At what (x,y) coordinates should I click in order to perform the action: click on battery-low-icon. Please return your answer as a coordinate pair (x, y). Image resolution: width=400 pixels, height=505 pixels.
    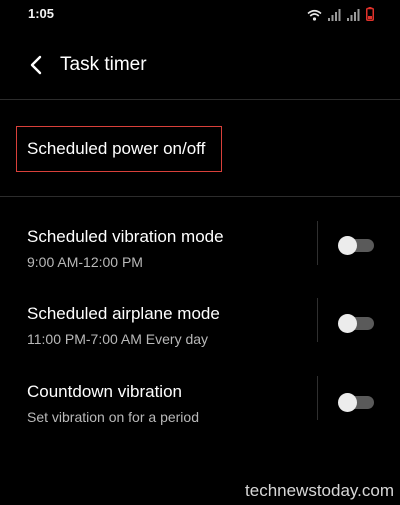
    Looking at the image, I should click on (370, 14).